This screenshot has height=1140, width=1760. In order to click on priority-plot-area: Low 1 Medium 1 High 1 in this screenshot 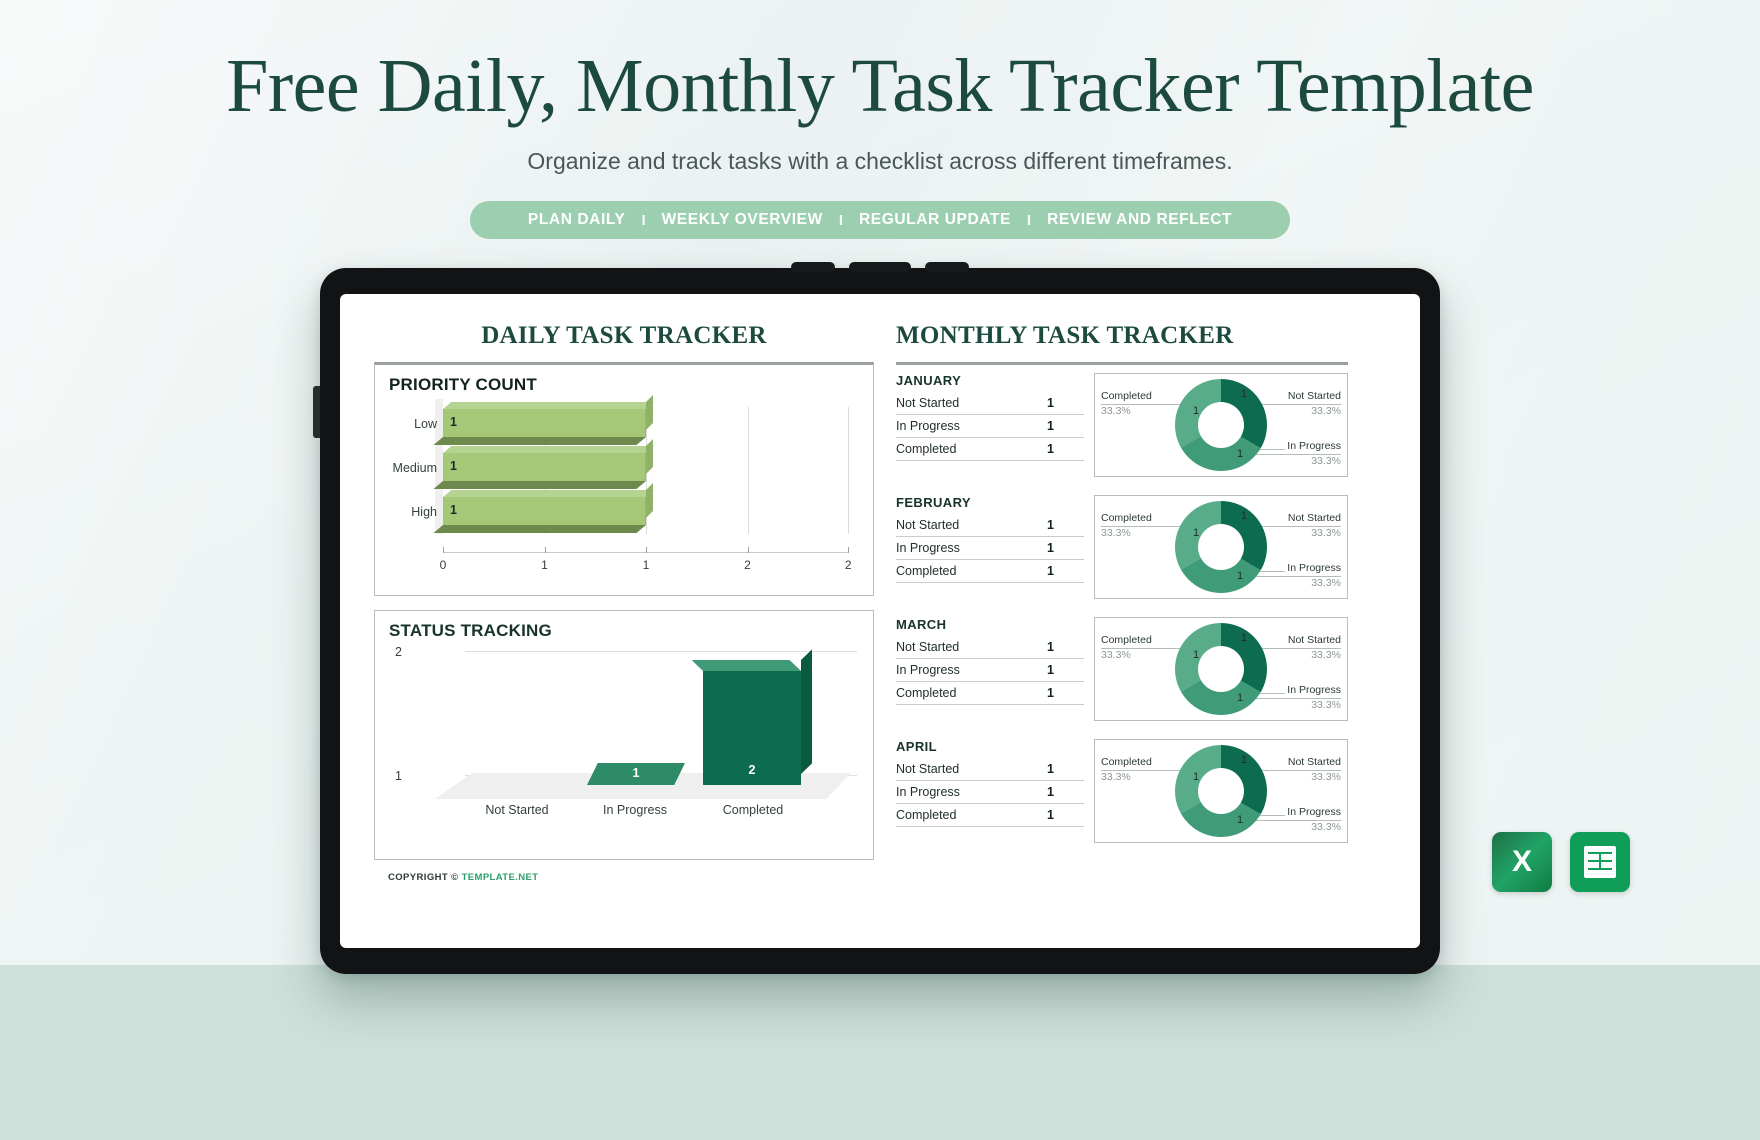, I will do `click(621, 473)`.